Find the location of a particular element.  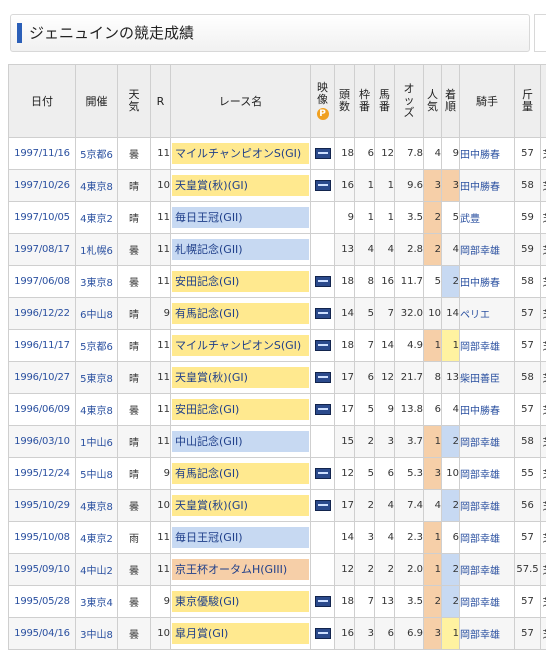

race-date-link: 1996/10/27 is located at coordinates (42, 378).